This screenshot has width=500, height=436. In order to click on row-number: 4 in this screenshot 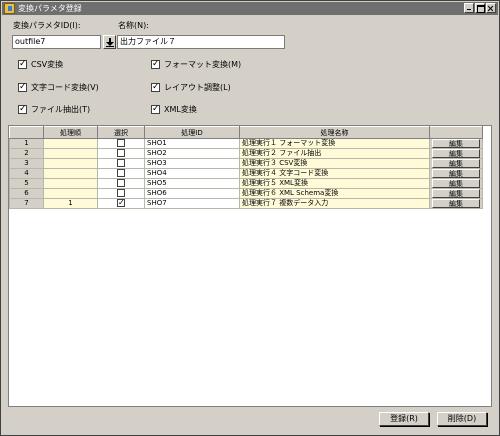, I will do `click(26, 173)`.